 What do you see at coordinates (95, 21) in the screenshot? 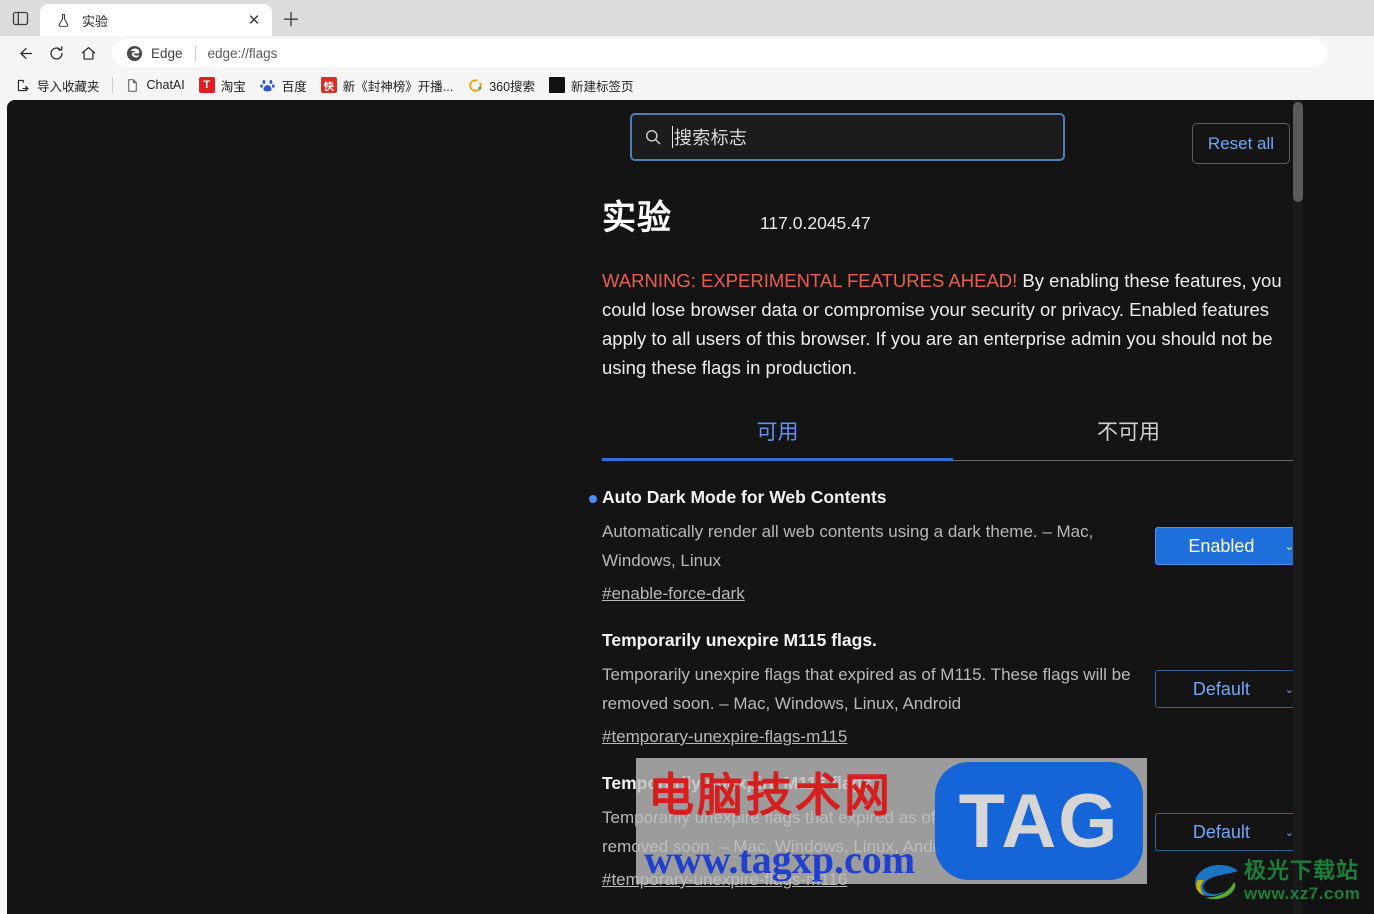
I see `tab-title: 实验` at bounding box center [95, 21].